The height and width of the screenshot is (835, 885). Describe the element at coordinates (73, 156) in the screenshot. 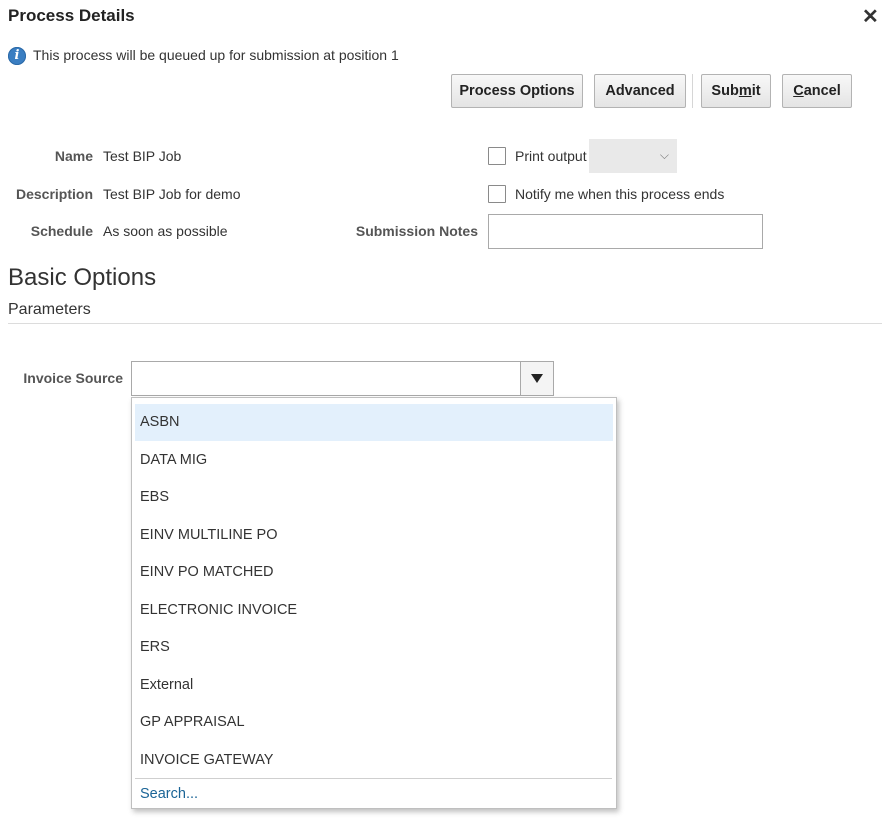

I see `name-label: Name` at that location.